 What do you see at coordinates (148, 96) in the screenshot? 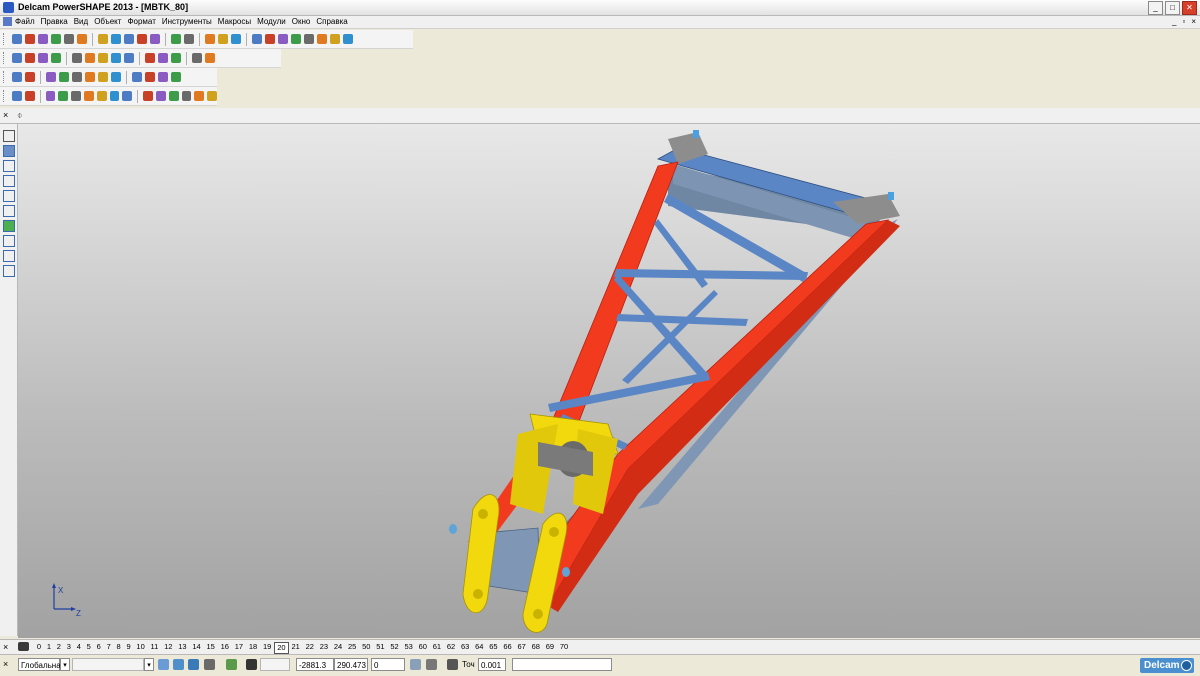
I see `feature-icon` at bounding box center [148, 96].